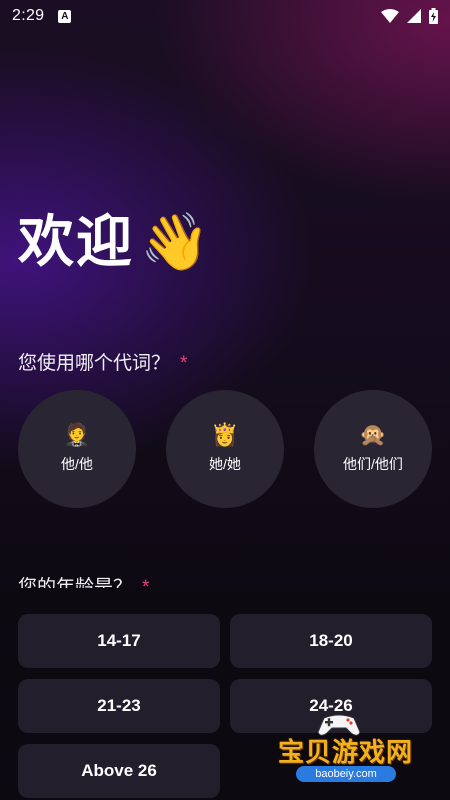 The height and width of the screenshot is (800, 450). I want to click on status-bar: 2:29 A, so click(225, 16).